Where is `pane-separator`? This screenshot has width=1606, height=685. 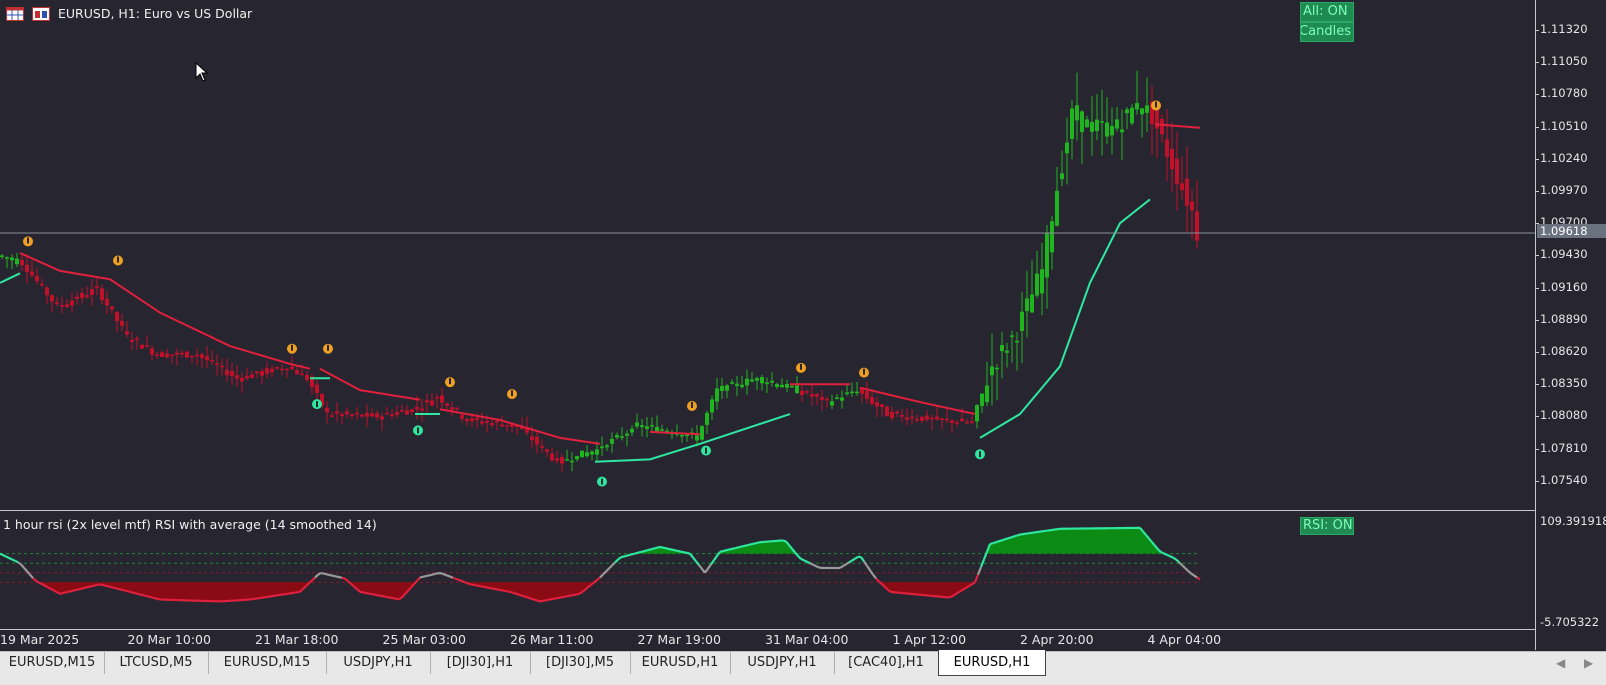 pane-separator is located at coordinates (767, 510).